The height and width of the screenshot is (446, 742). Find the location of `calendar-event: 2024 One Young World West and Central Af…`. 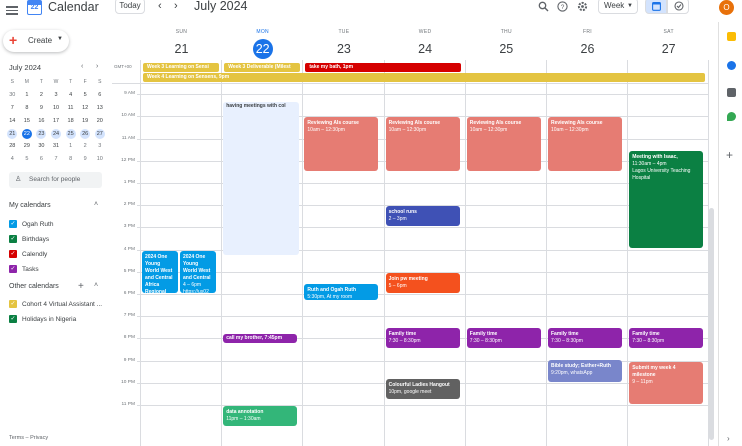

calendar-event: 2024 One Young World West and Central Af… is located at coordinates (160, 271).